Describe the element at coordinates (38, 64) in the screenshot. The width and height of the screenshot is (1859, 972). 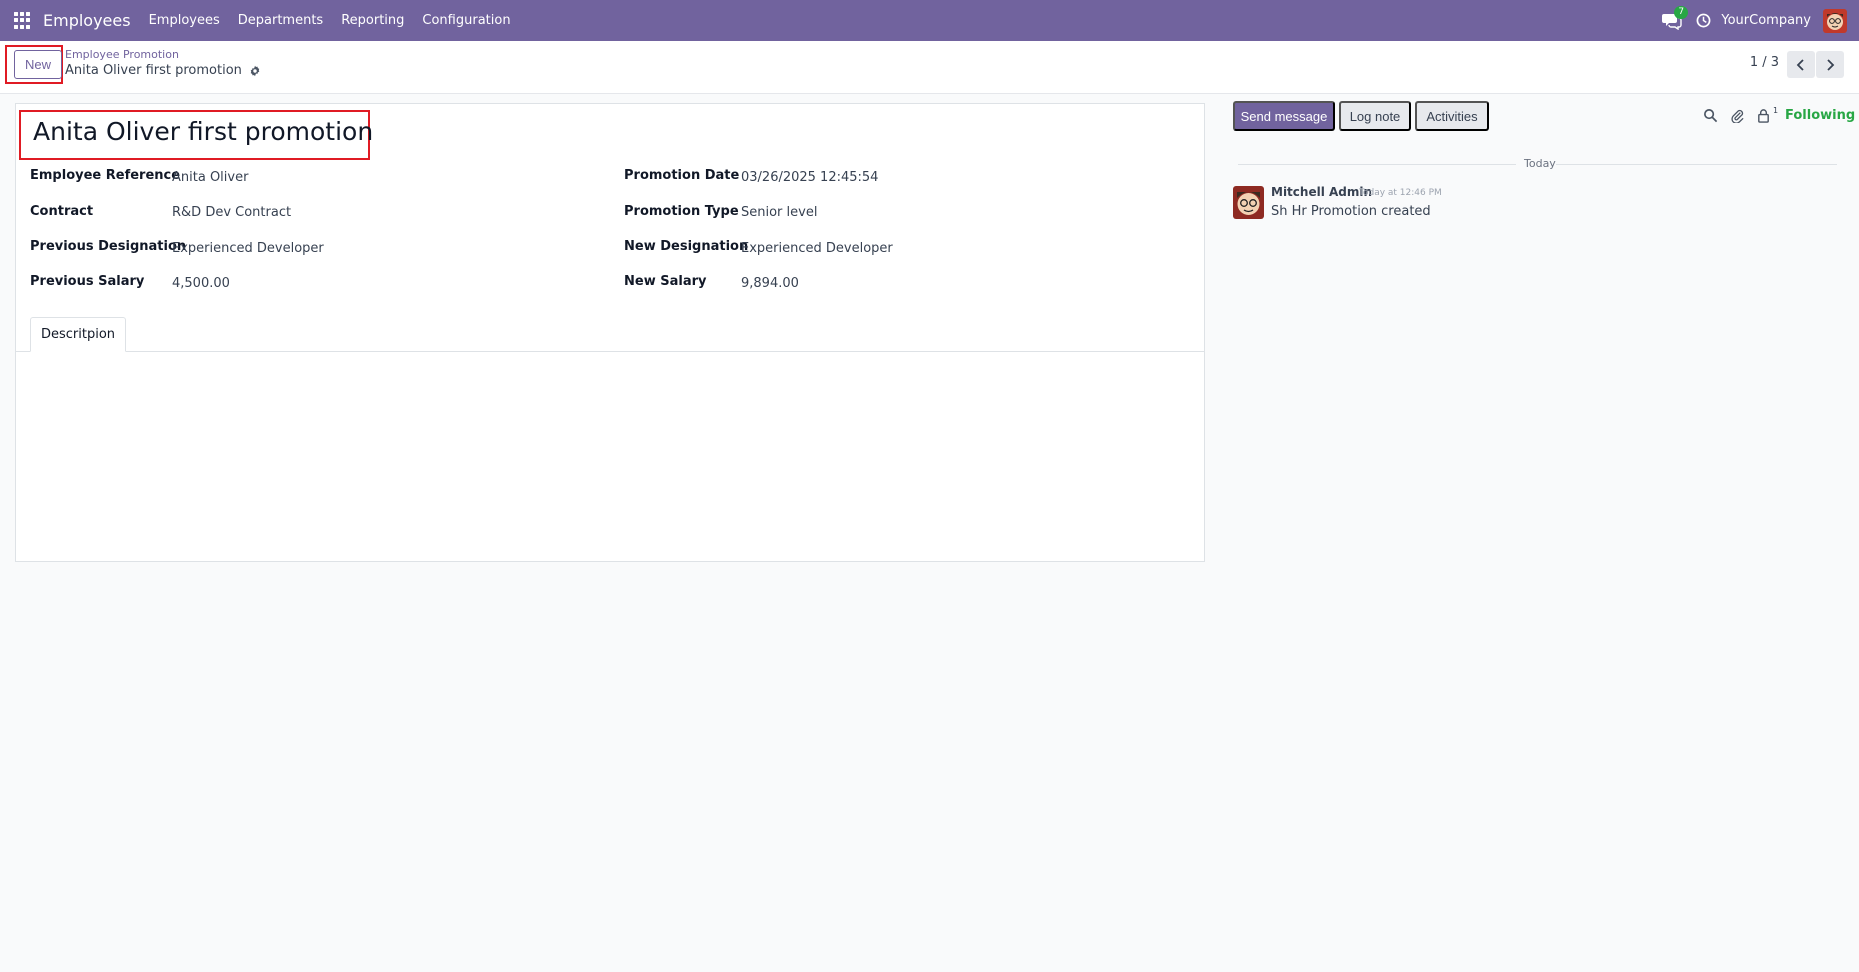
I see `new-button: New` at that location.